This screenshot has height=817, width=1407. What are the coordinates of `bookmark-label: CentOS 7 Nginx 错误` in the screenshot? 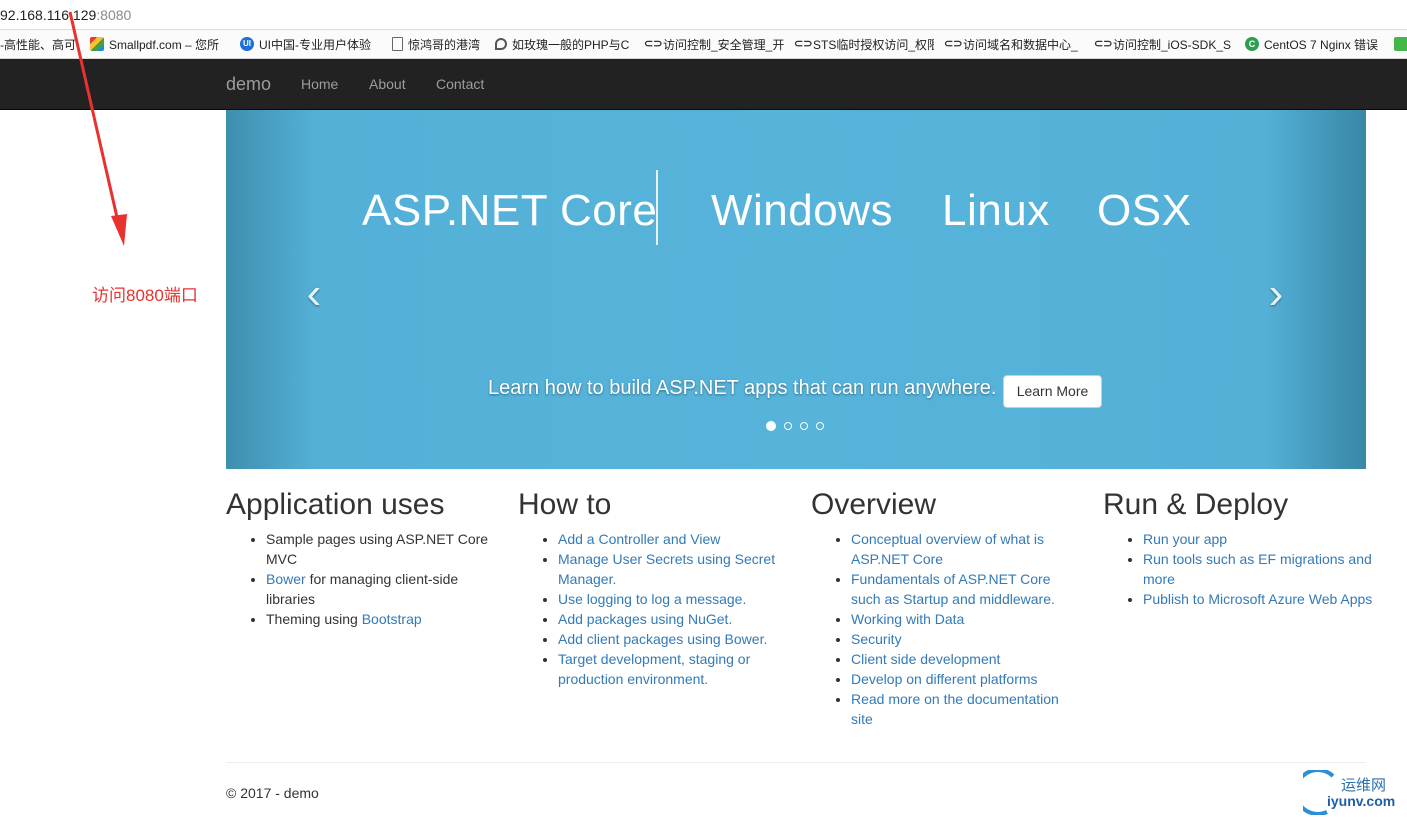 It's located at (1321, 44).